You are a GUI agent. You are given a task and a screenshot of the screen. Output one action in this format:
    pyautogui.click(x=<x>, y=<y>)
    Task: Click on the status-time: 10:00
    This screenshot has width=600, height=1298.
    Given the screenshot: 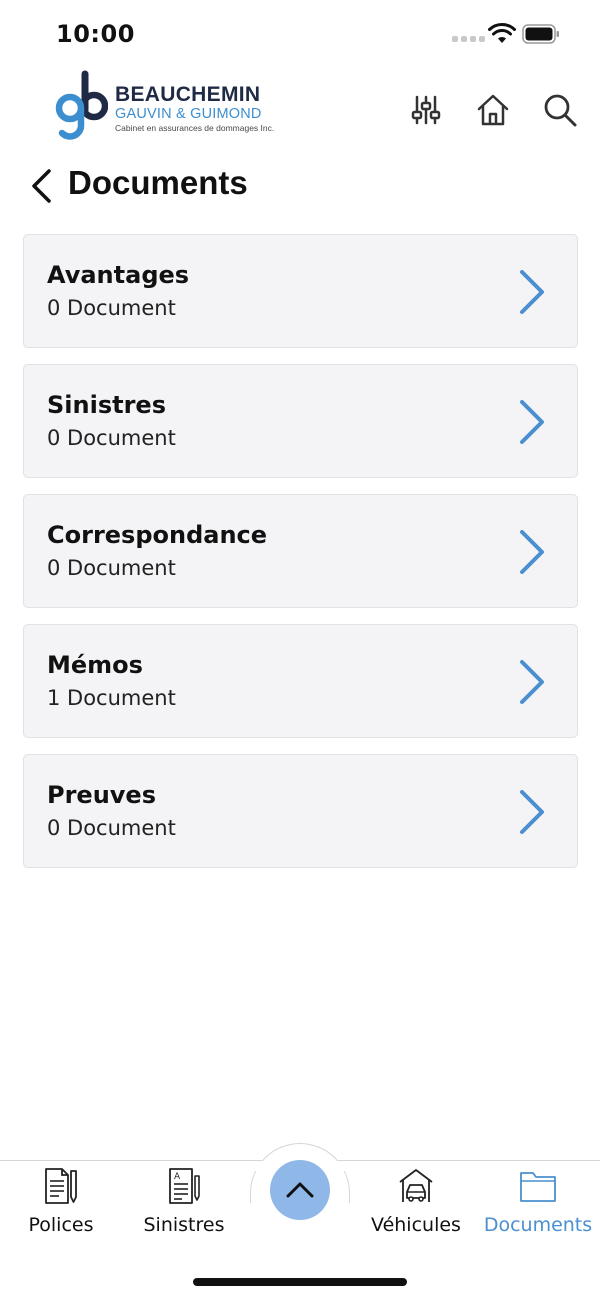 What is the action you would take?
    pyautogui.click(x=95, y=34)
    